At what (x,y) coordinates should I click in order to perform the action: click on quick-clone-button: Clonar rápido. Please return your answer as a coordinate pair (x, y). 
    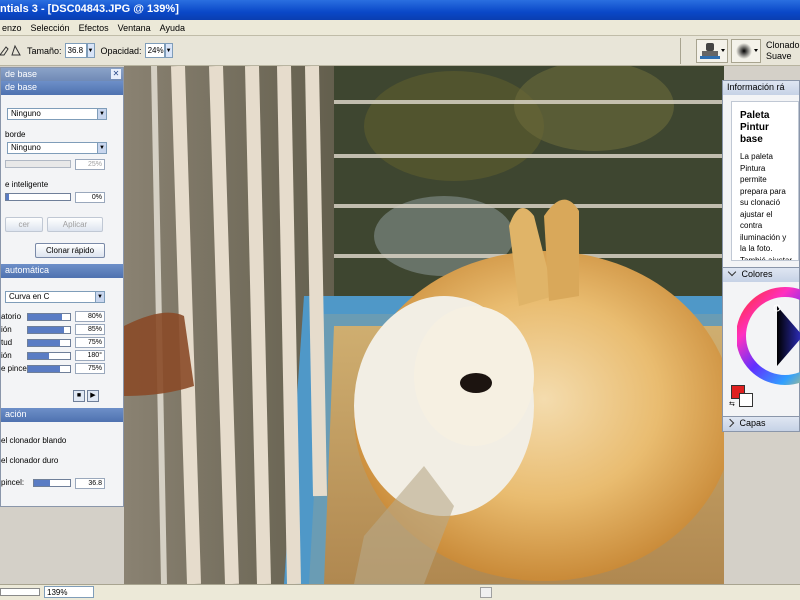
    Looking at the image, I should click on (70, 250).